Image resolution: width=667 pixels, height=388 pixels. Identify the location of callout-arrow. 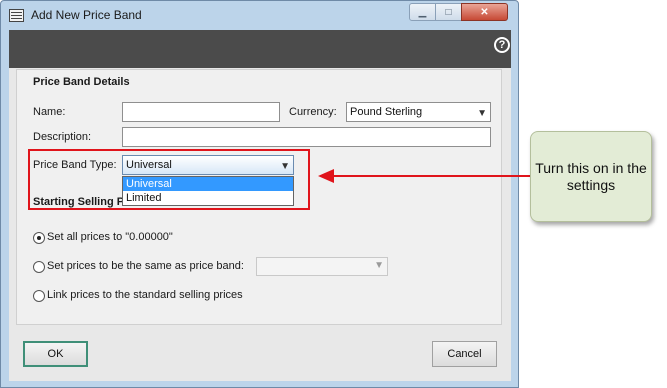
(425, 176).